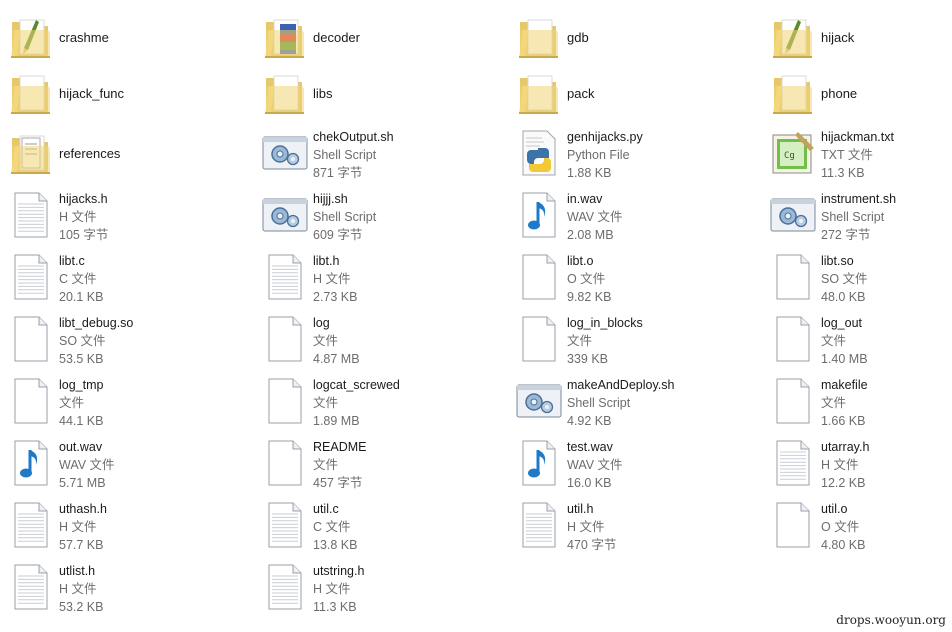 Image resolution: width=952 pixels, height=632 pixels. What do you see at coordinates (403, 217) in the screenshot?
I see `item-details: hijjj.sh Shell Script 609 字节` at bounding box center [403, 217].